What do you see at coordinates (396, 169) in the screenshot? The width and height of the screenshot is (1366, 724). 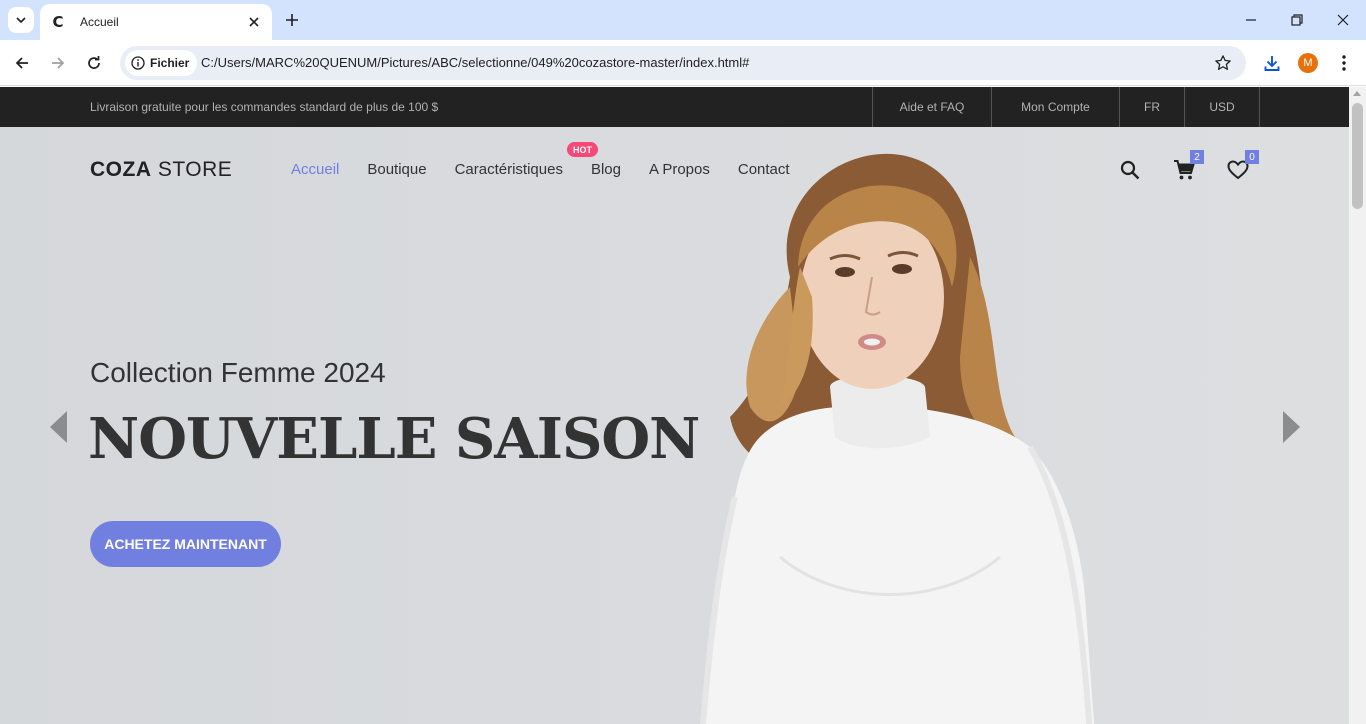 I see `menu-item-boutique: Boutique` at bounding box center [396, 169].